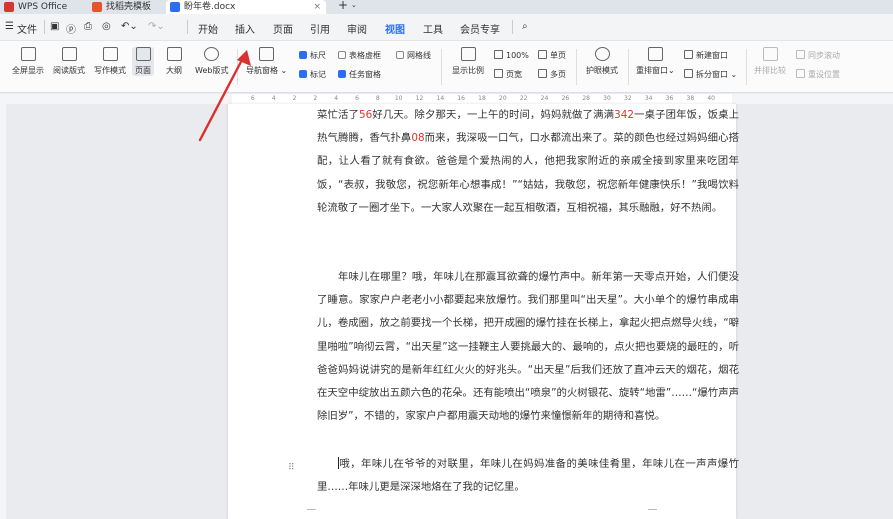  What do you see at coordinates (357, 28) in the screenshot?
I see `menu-review: 审阅` at bounding box center [357, 28].